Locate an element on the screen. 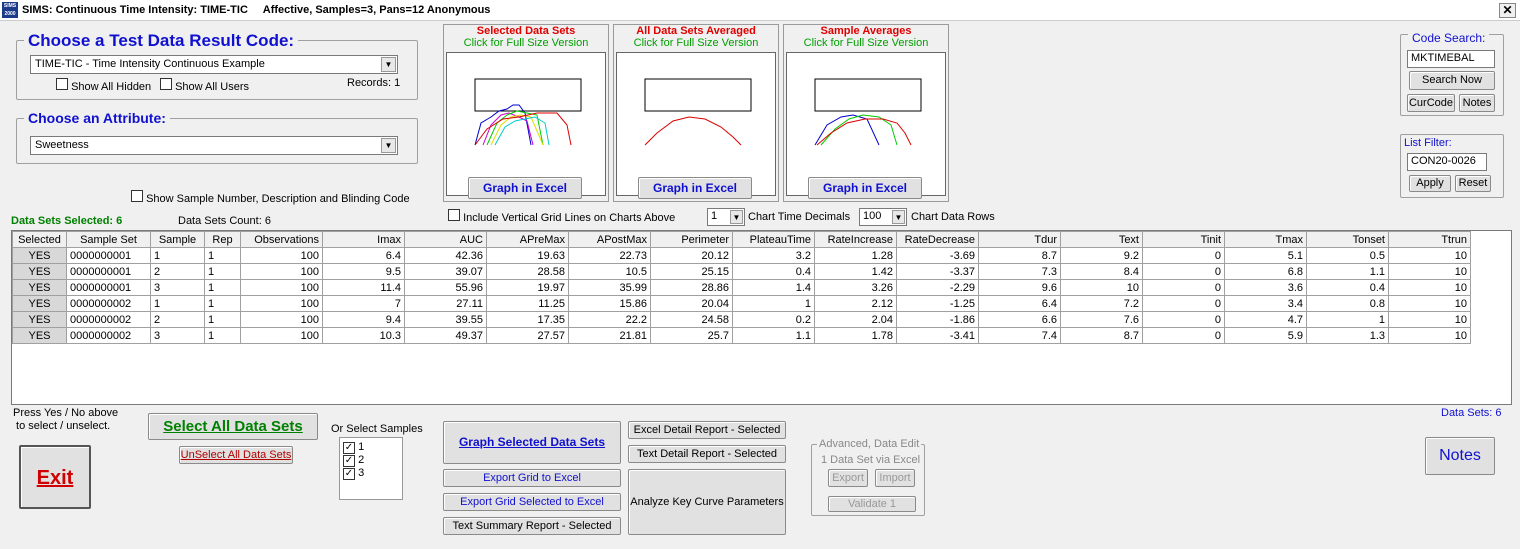 Image resolution: width=1520 pixels, height=549 pixels. chart-thumbnail-samples is located at coordinates (866, 124).